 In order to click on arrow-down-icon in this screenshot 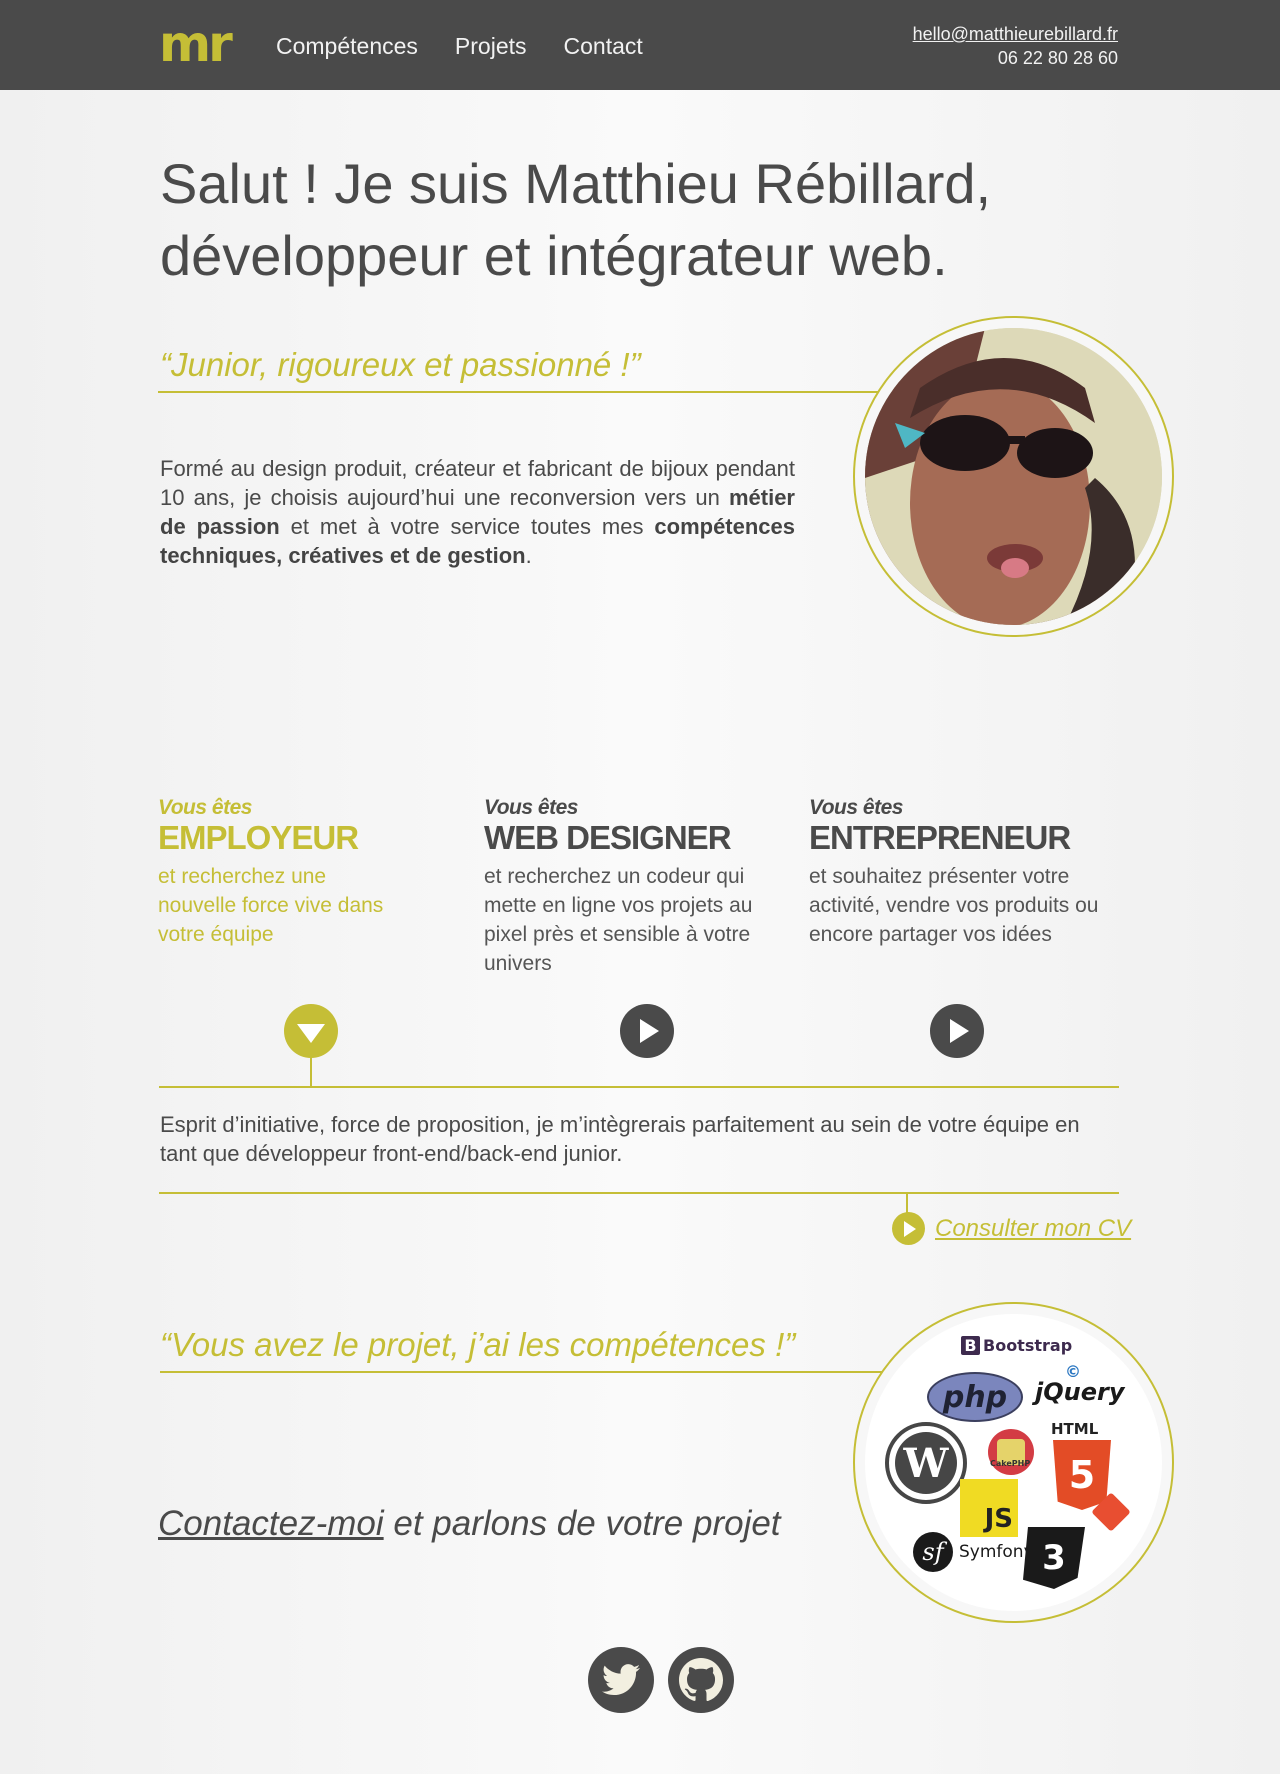, I will do `click(311, 1031)`.